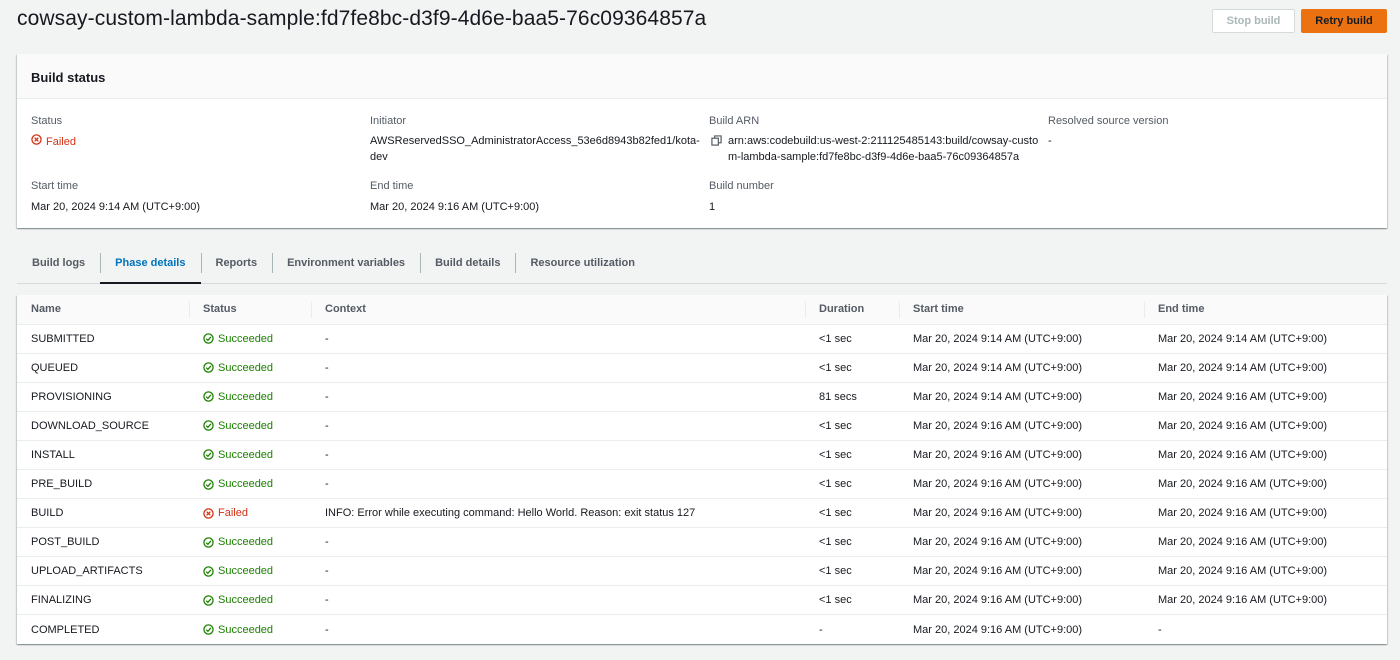  What do you see at coordinates (103, 455) in the screenshot?
I see `phase-name: INSTALL` at bounding box center [103, 455].